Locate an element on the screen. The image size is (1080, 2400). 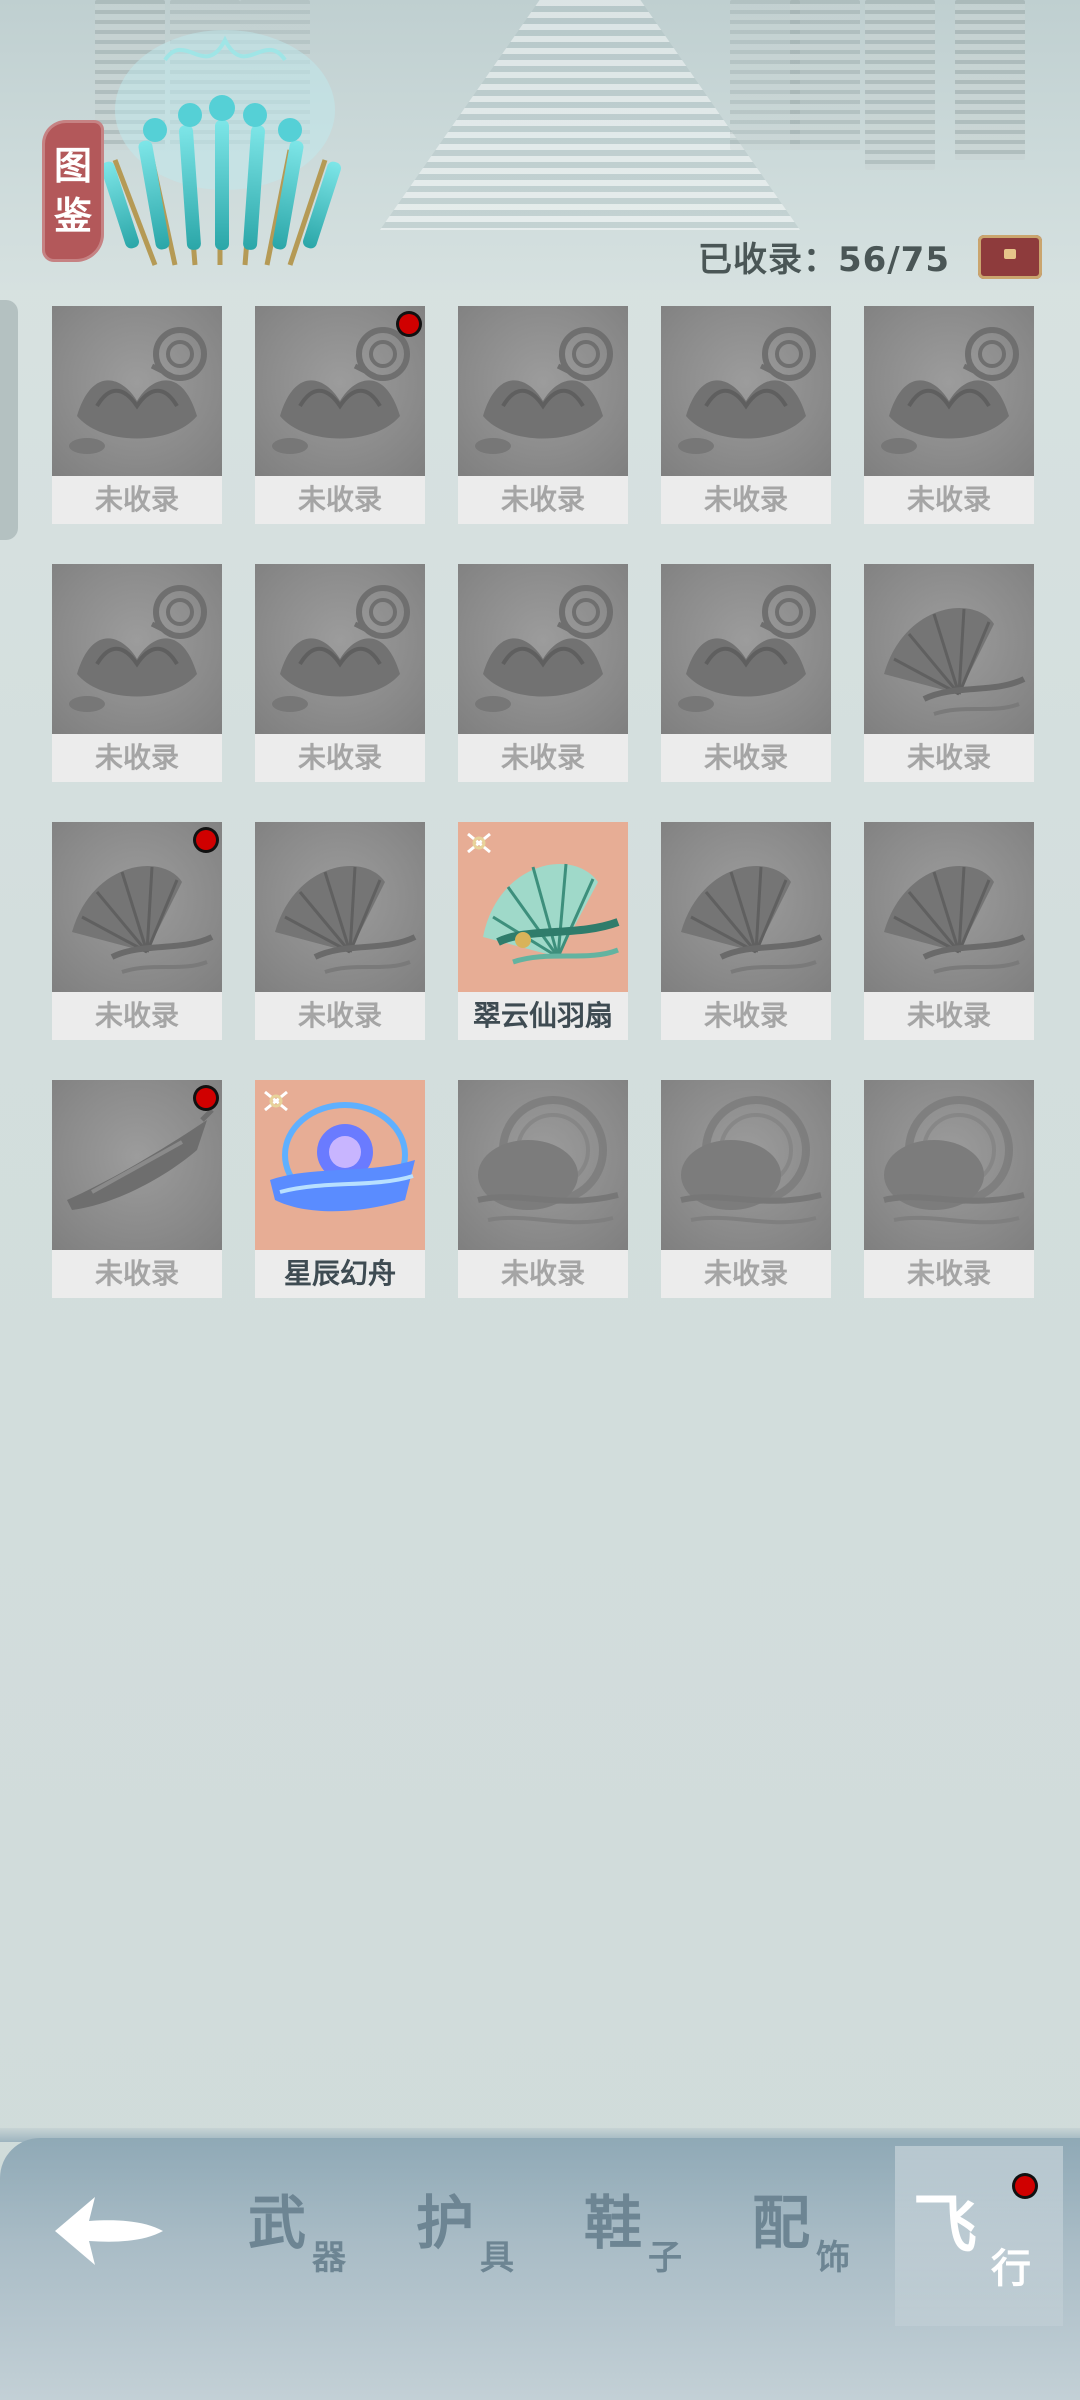
tab-shoes-label: 鞋 is located at coordinates (613, 2223).